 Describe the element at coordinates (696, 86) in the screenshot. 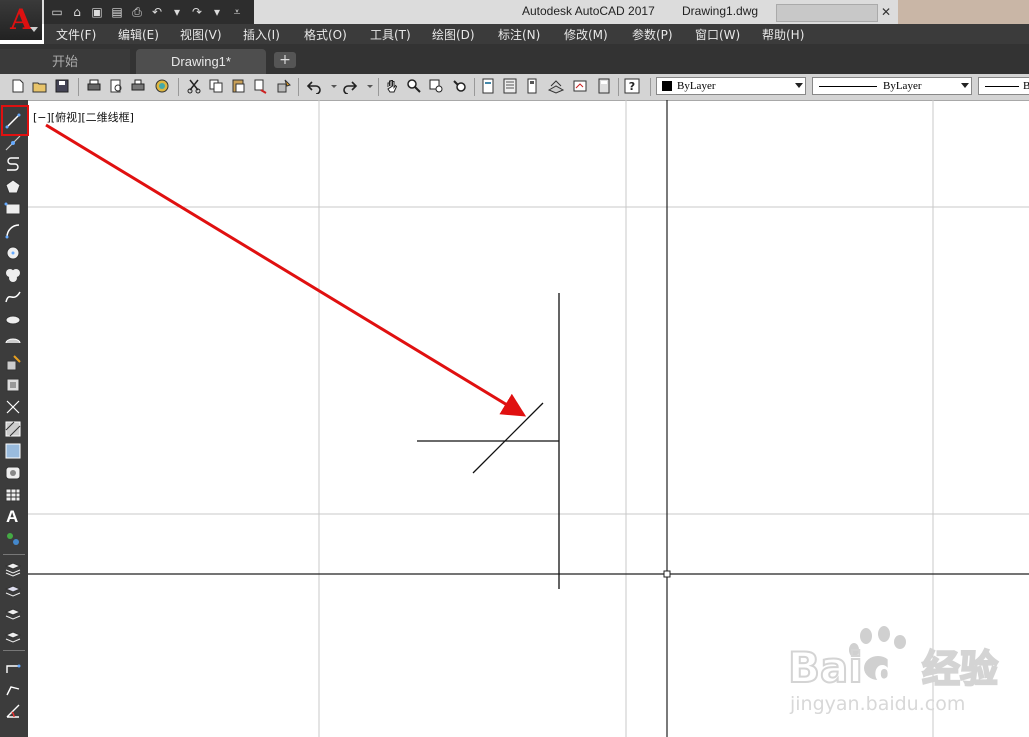

I see `color-control-value: ByLayer` at that location.